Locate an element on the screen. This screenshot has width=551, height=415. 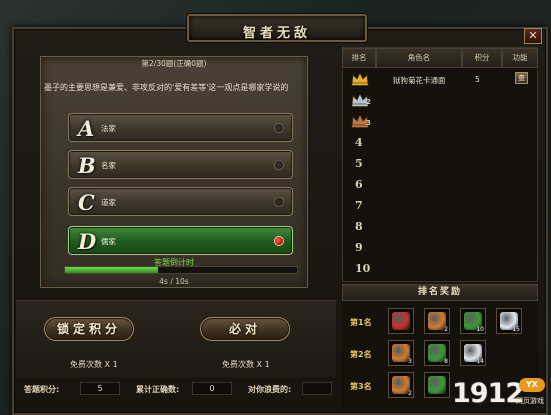
answer-letter: B is located at coordinates (87, 165).